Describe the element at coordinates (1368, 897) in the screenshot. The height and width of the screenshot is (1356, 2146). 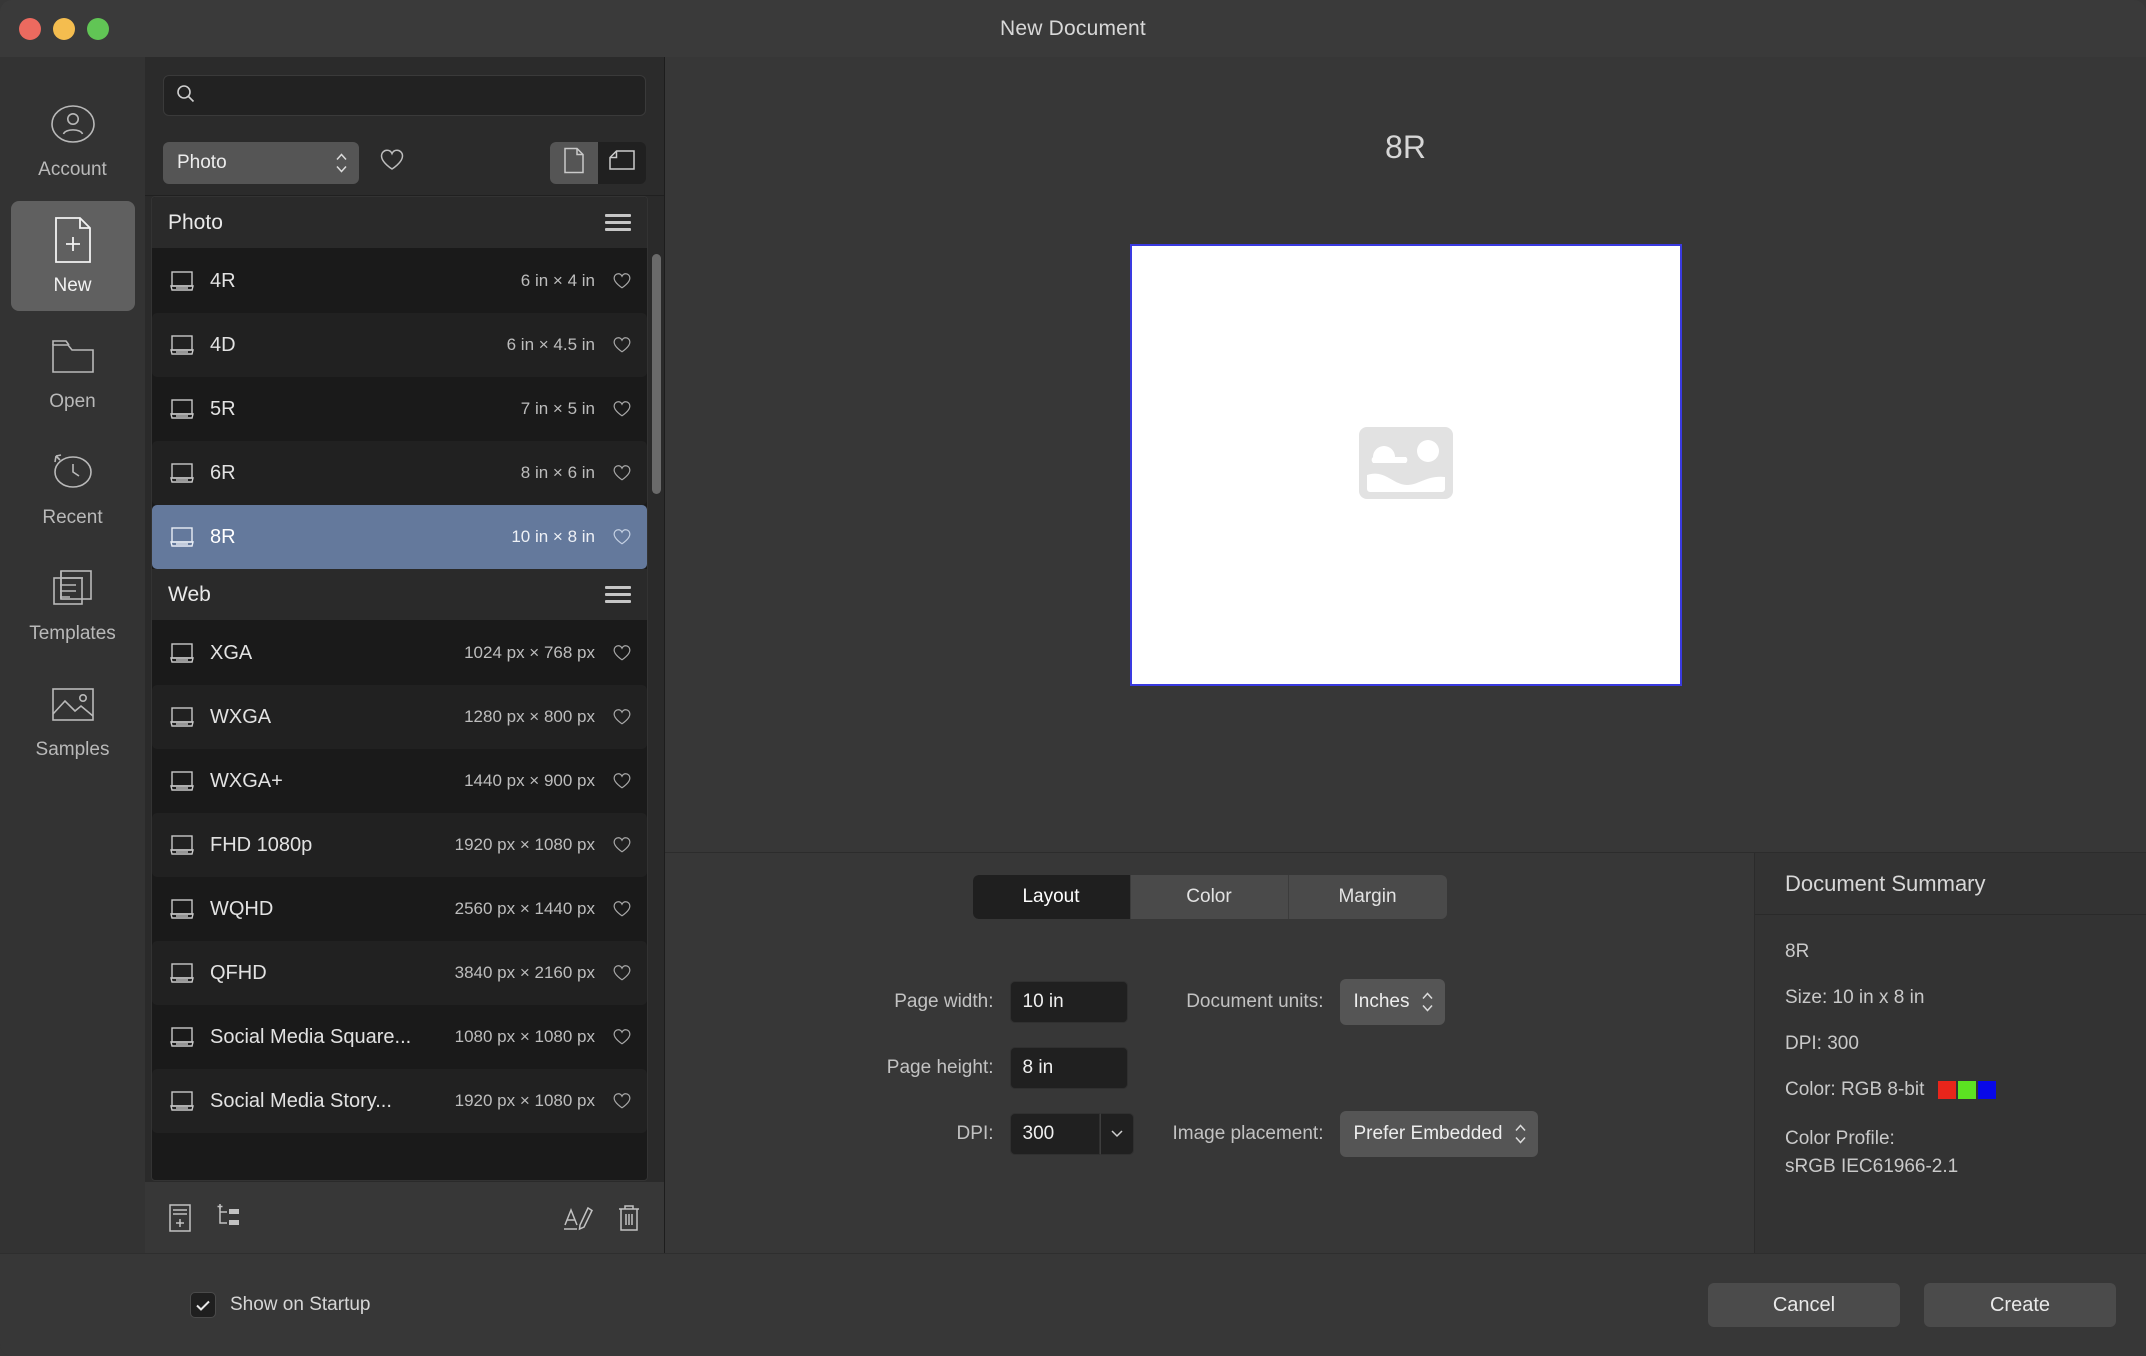
I see `tab-margin: Margin` at that location.